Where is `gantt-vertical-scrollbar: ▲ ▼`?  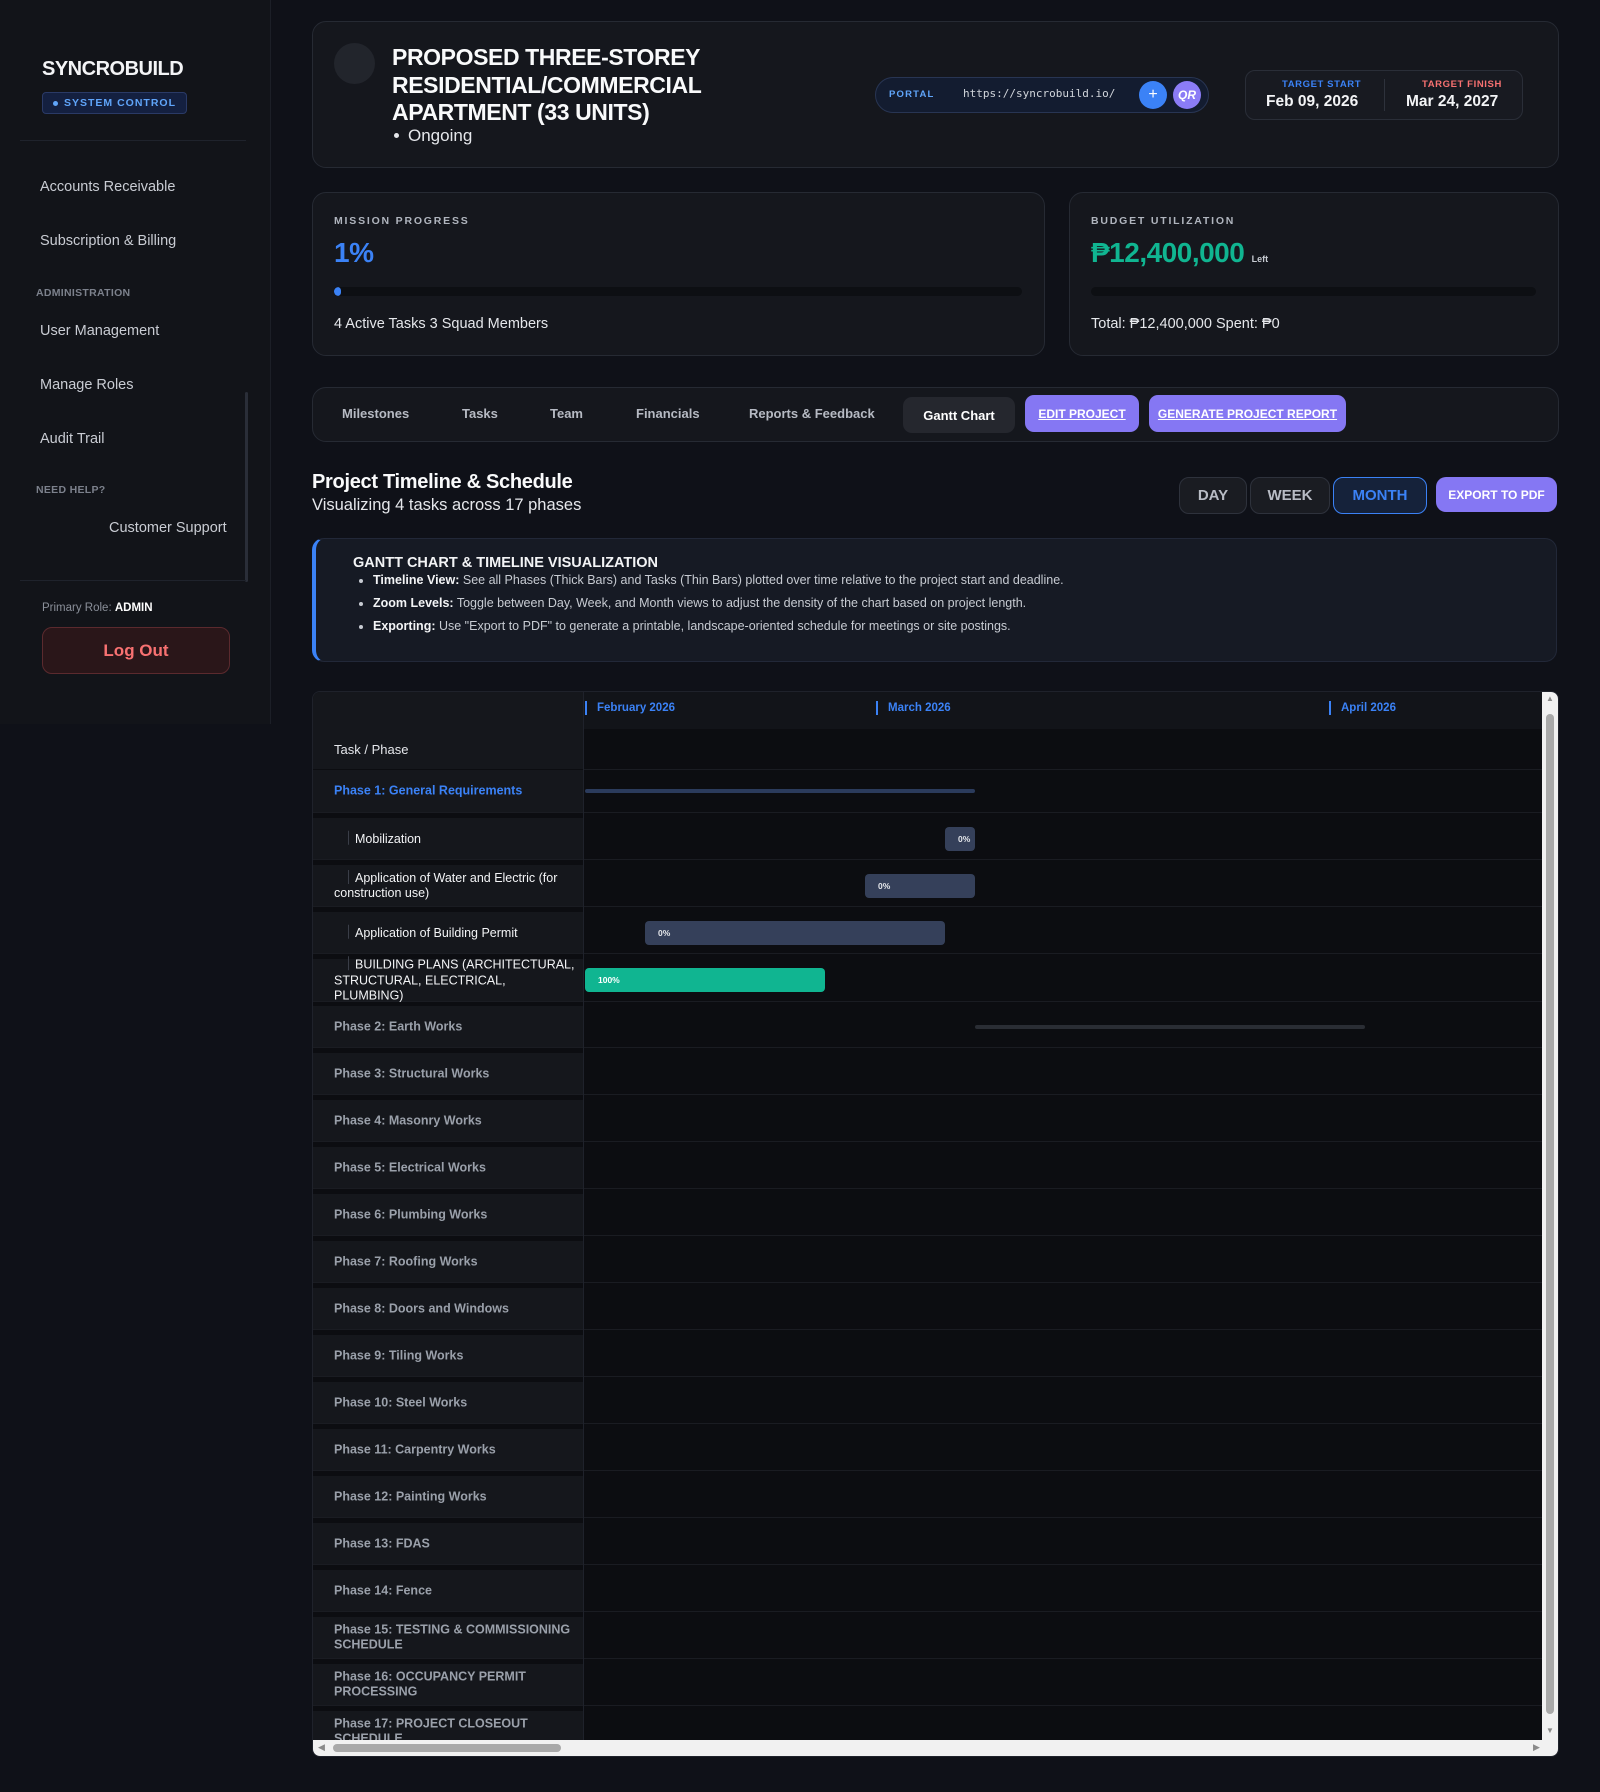
gantt-vertical-scrollbar: ▲ ▼ is located at coordinates (1550, 1216).